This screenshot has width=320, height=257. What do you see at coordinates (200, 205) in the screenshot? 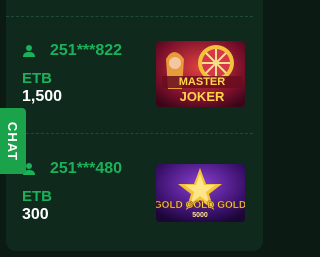
I see `game-title-line1: GOLD GOLD GOLD` at bounding box center [200, 205].